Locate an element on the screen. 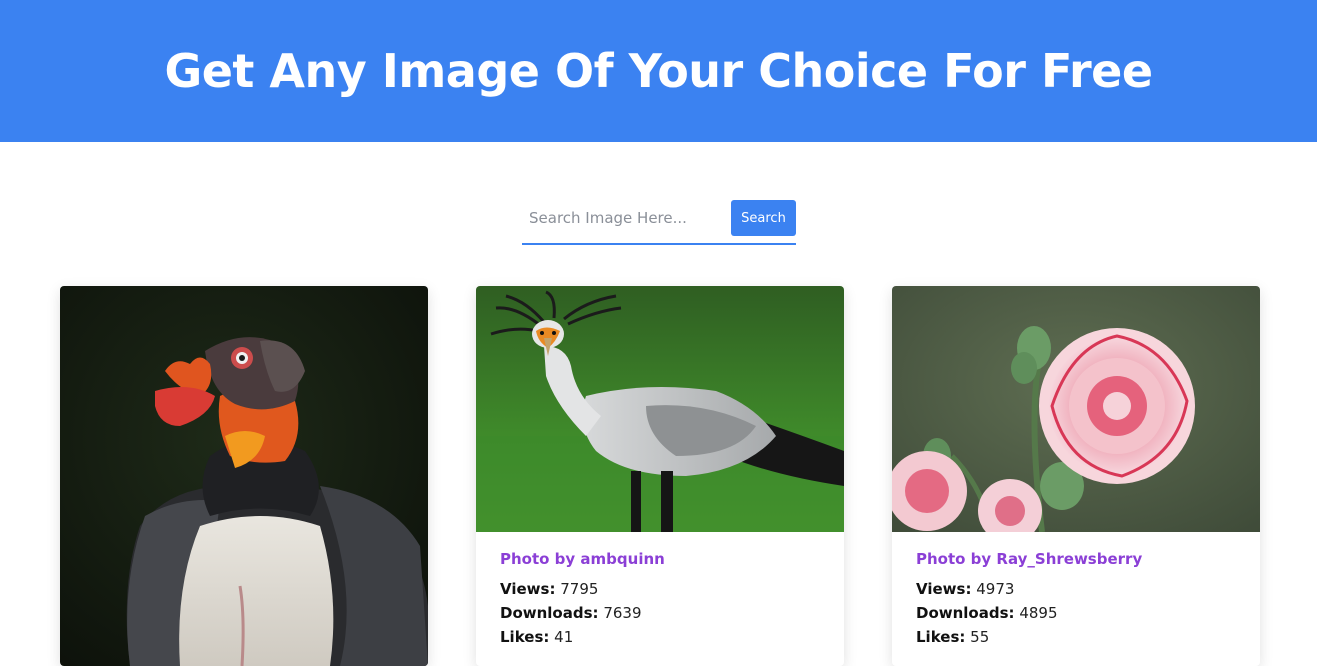 The height and width of the screenshot is (666, 1317). likes-stat: Likes: 55 is located at coordinates (1029, 637).